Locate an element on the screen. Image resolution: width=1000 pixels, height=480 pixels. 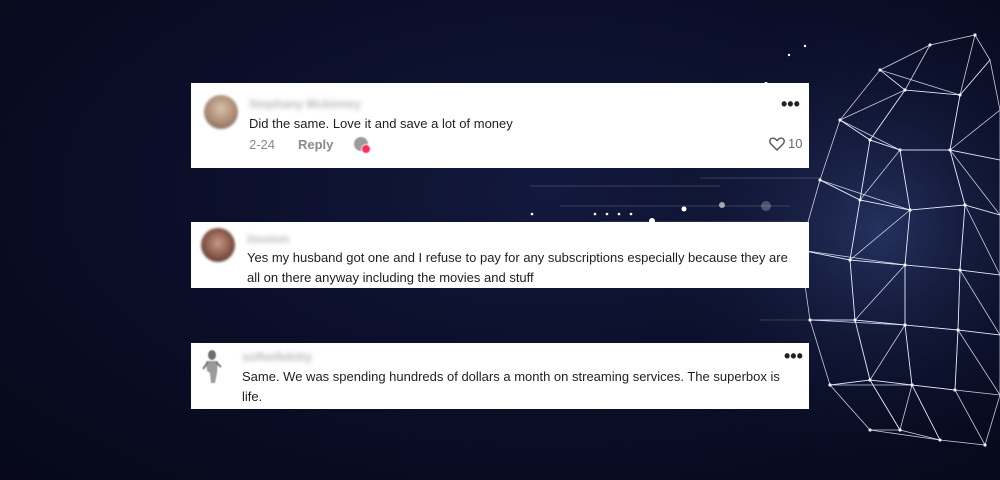
reply-button: Reply is located at coordinates (315, 144).